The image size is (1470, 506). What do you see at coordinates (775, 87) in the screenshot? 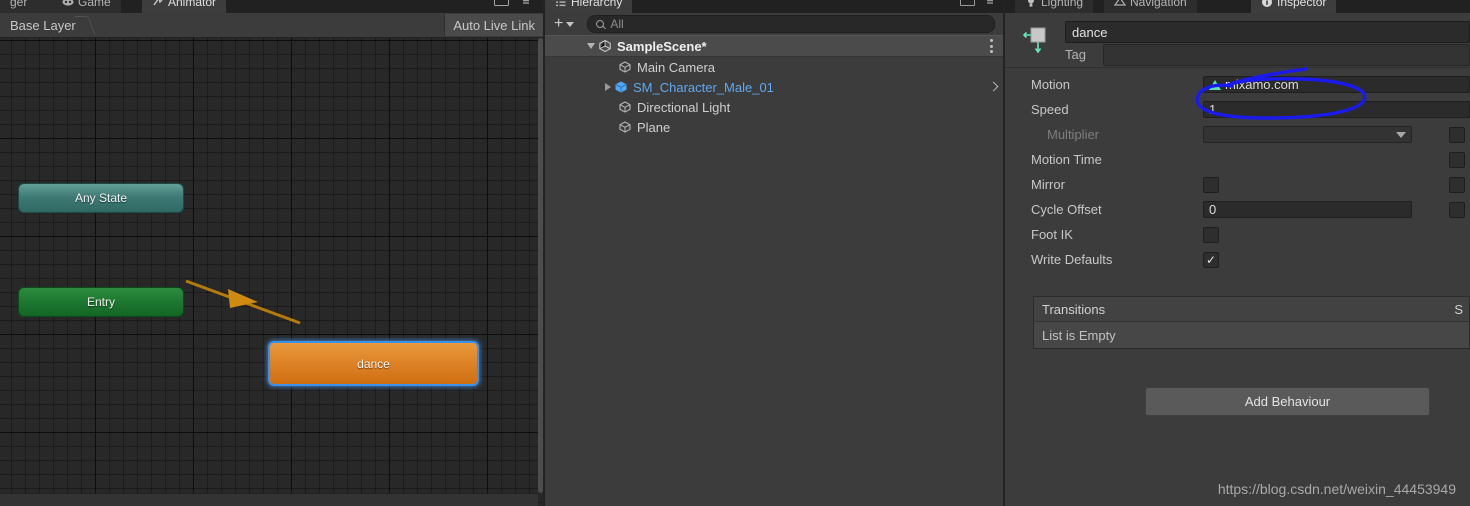
I see `hierarchy-row-sm-character-male-01: SM_Character_Male_01` at bounding box center [775, 87].